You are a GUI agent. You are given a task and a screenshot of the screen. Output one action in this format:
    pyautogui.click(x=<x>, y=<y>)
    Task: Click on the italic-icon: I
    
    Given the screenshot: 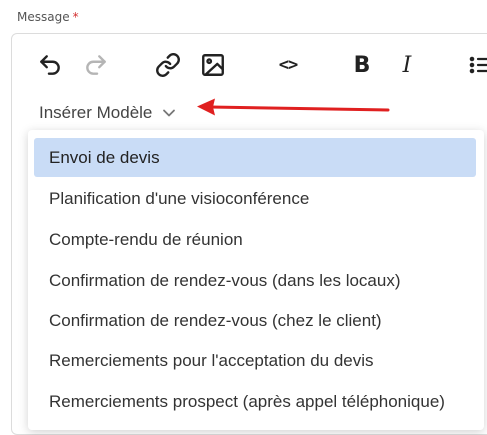 What is the action you would take?
    pyautogui.click(x=407, y=65)
    